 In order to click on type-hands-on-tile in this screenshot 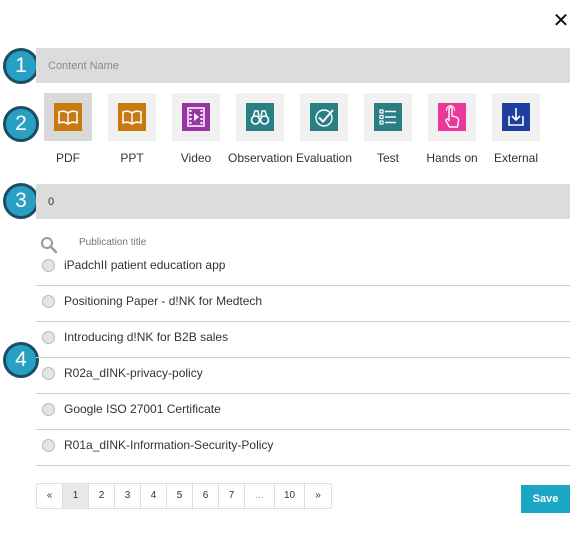, I will do `click(452, 117)`.